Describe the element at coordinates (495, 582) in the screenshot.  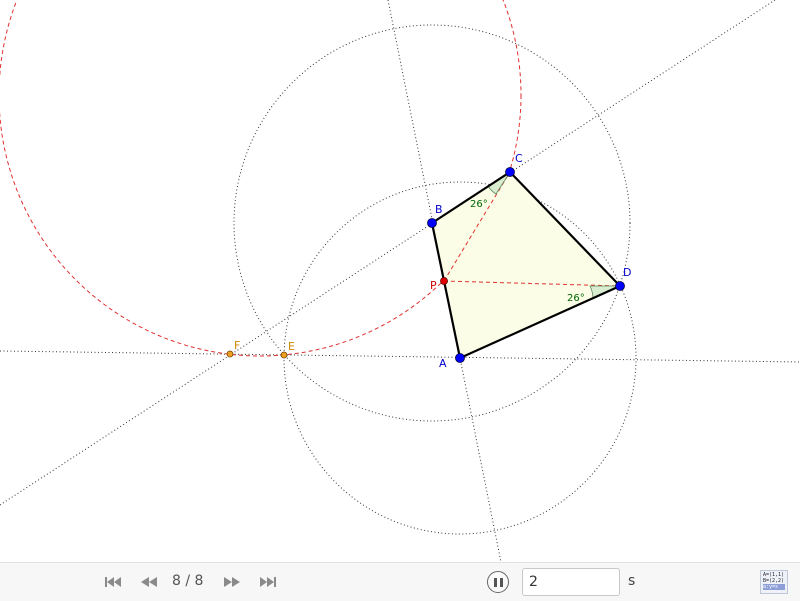
I see `pause-icon` at that location.